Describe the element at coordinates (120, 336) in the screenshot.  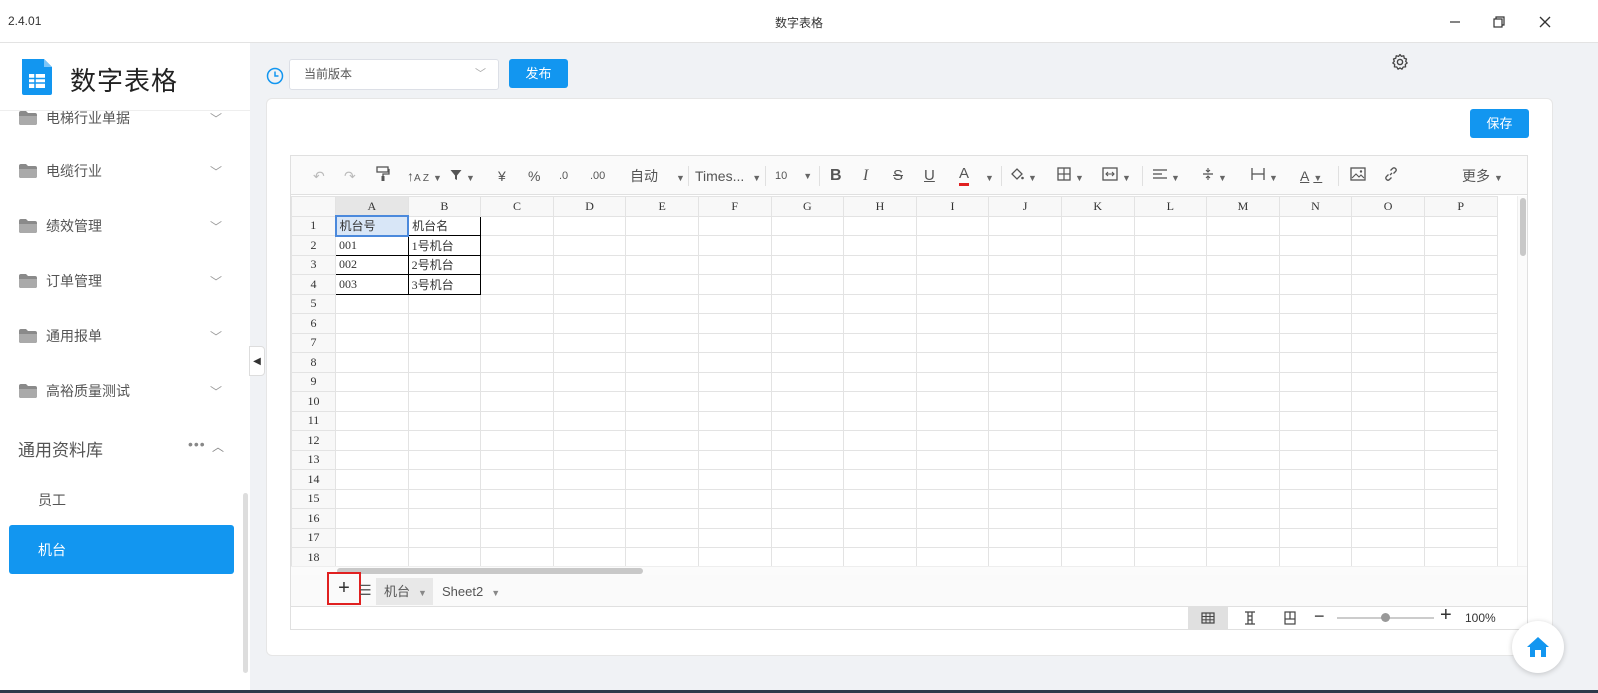
I see `sidebar-item-general-reports: 通用报单 ﹀` at that location.